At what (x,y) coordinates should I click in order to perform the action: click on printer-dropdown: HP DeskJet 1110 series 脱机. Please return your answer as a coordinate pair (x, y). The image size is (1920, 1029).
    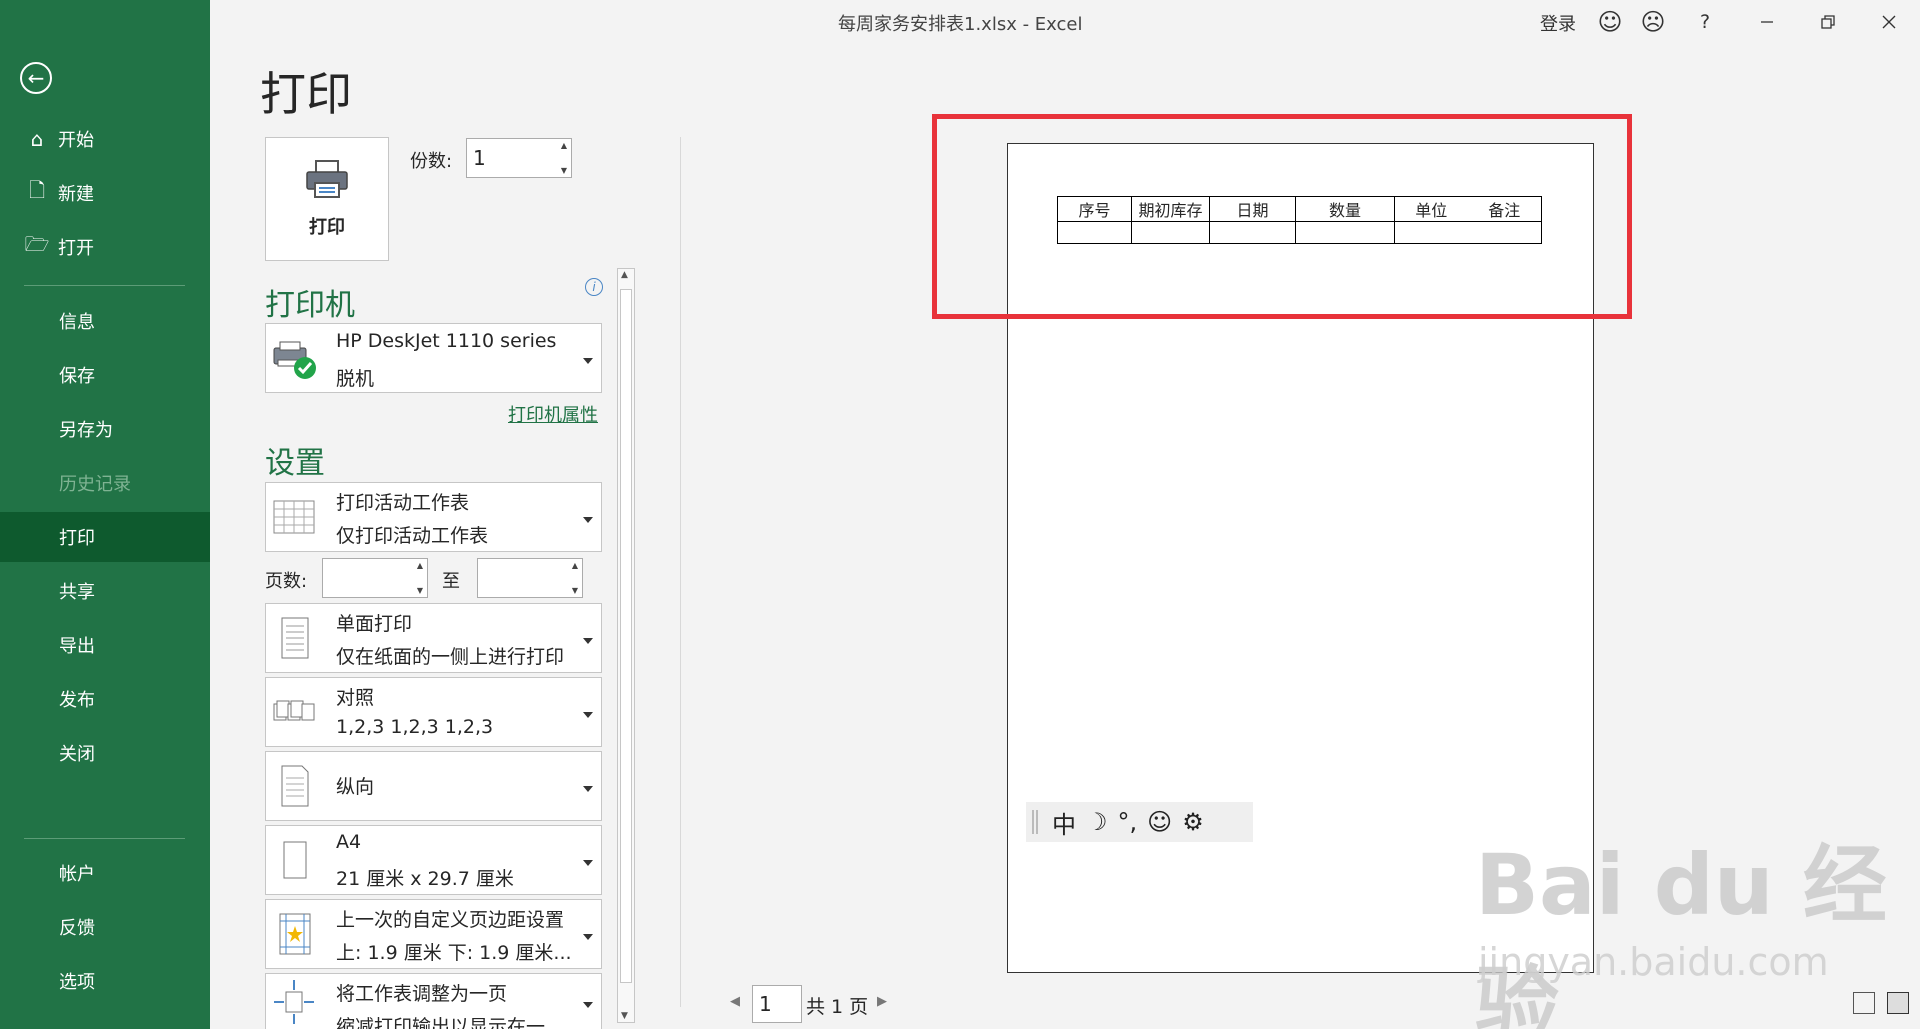
    Looking at the image, I should click on (433, 358).